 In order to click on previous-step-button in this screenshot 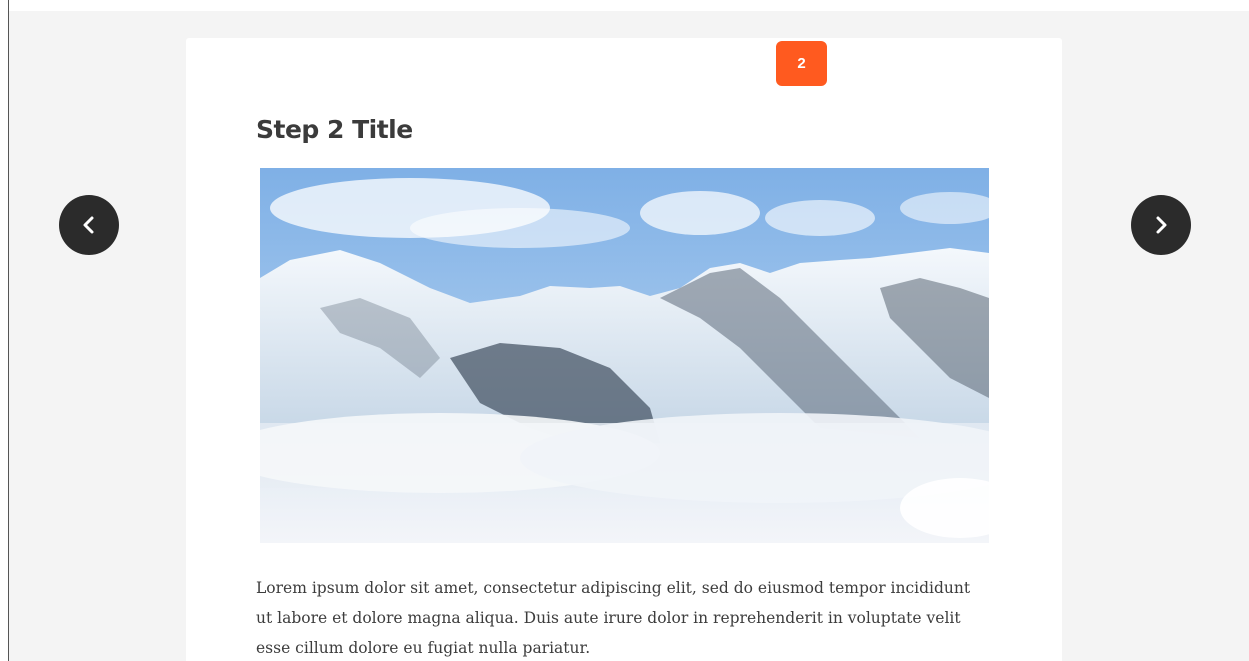, I will do `click(89, 225)`.